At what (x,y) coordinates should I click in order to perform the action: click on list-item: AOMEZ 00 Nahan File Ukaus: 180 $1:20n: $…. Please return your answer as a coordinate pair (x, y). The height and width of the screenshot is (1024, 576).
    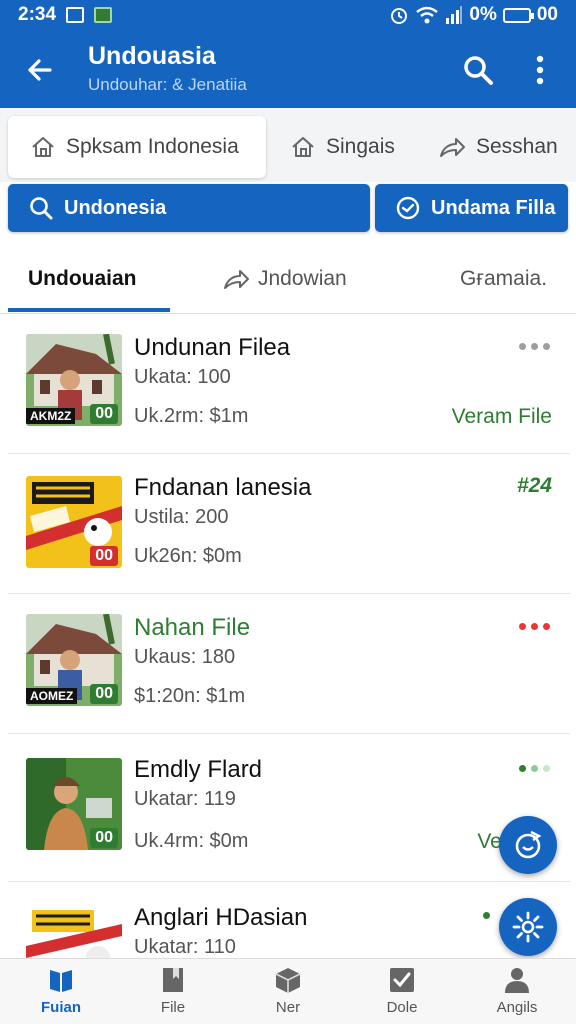
    Looking at the image, I should click on (289, 664).